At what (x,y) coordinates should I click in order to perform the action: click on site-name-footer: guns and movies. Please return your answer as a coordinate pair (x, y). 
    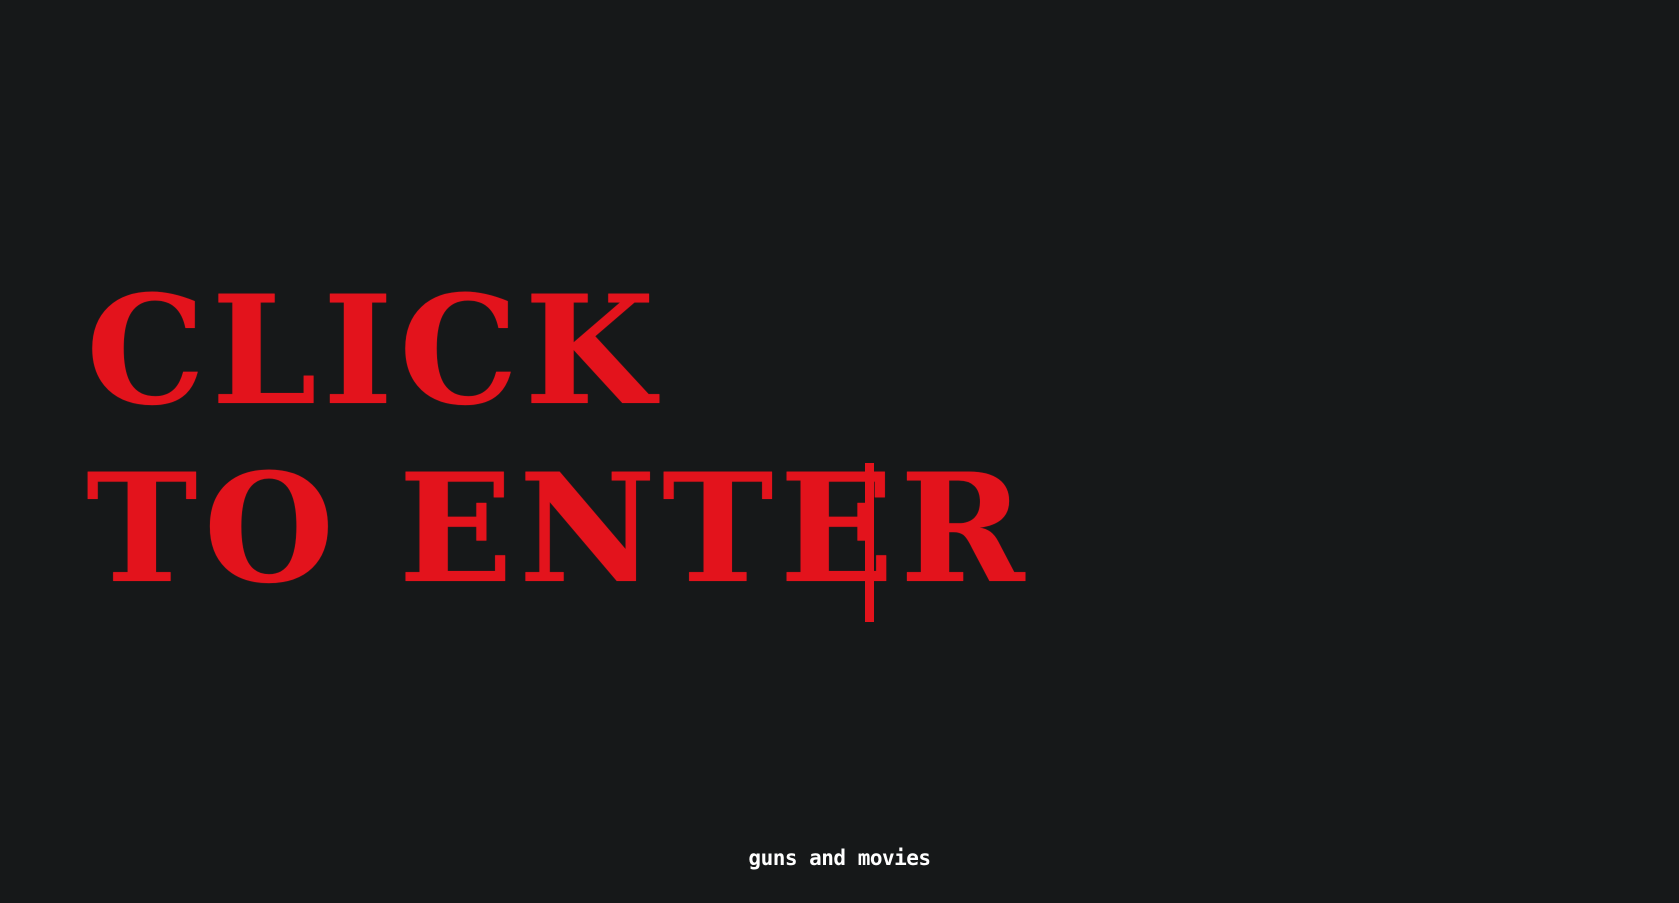
    Looking at the image, I should click on (839, 858).